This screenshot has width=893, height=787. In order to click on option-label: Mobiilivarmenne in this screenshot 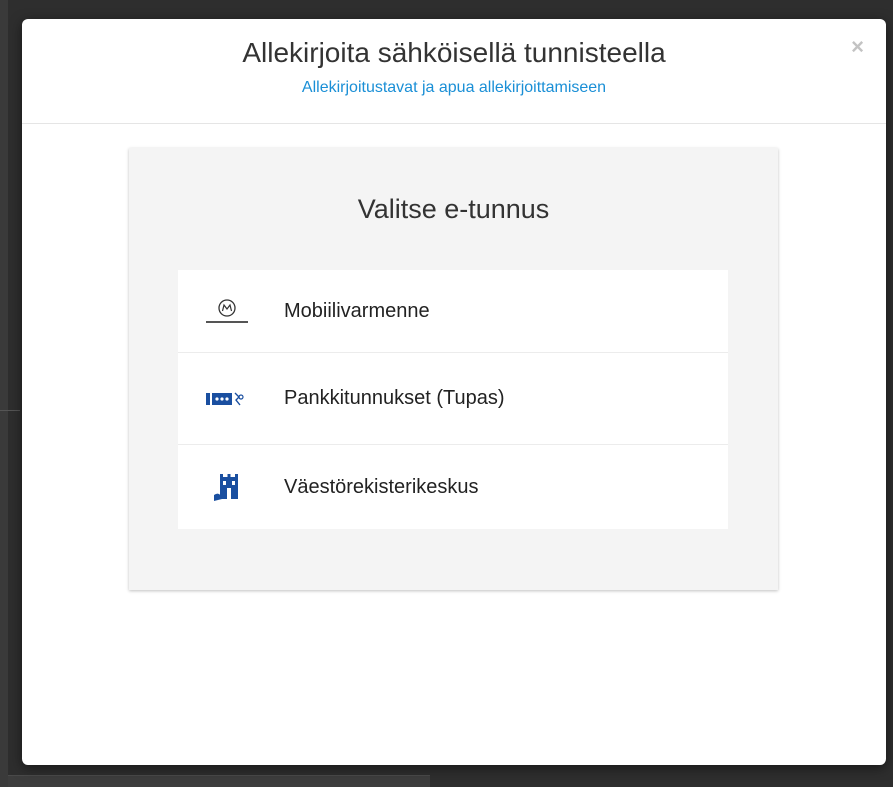, I will do `click(357, 310)`.